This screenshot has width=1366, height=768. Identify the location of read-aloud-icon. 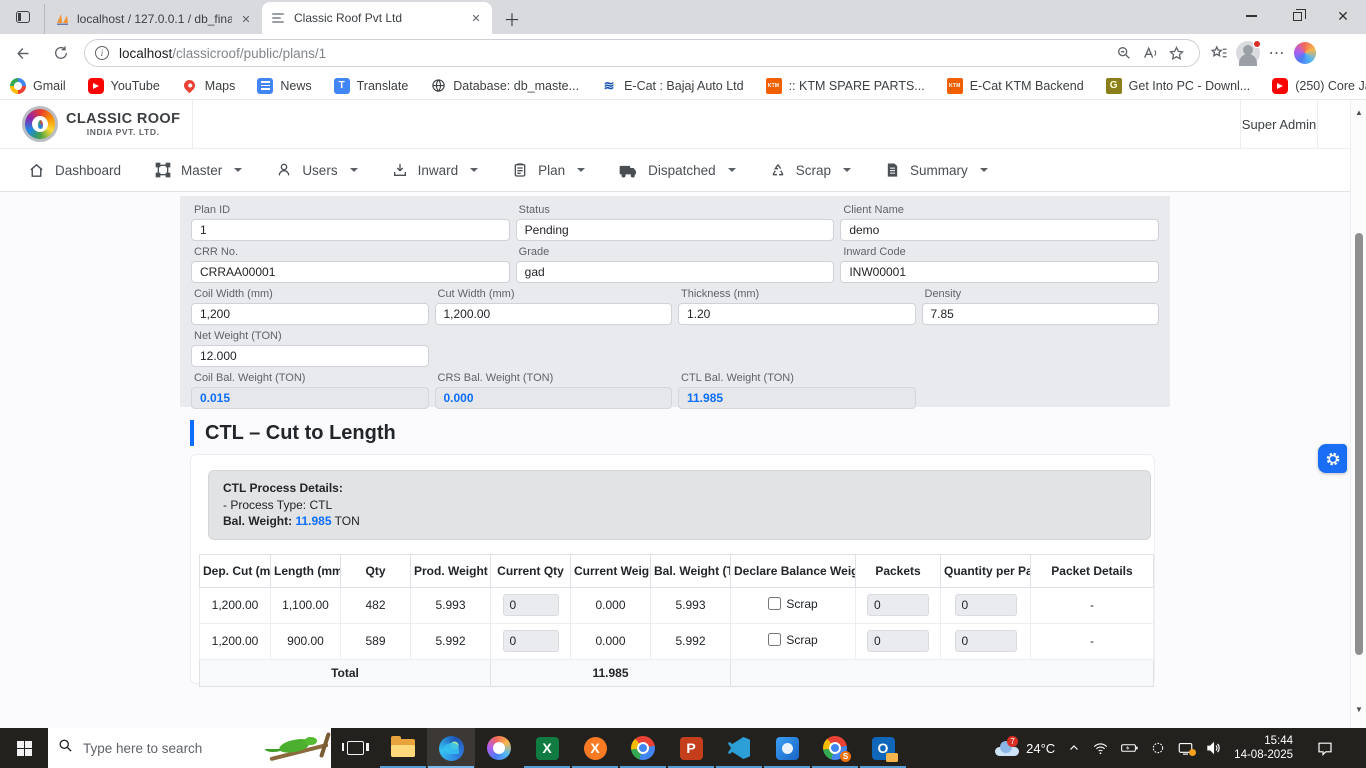
(1150, 53).